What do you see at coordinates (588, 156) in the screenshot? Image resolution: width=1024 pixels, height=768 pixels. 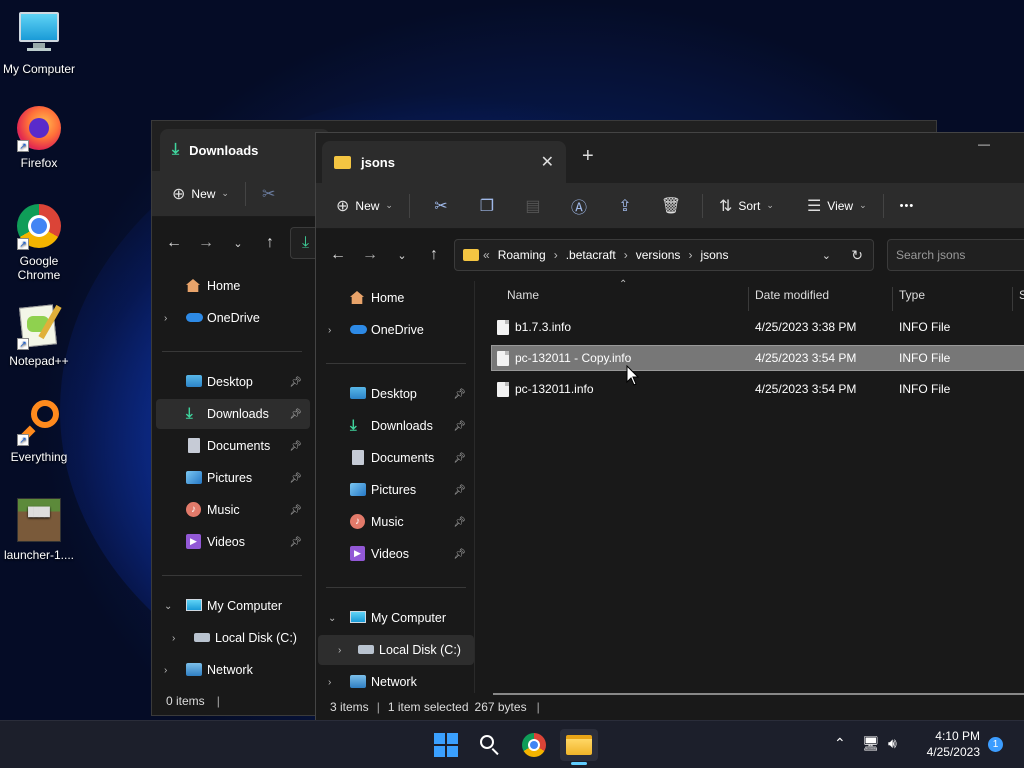 I see `new-tab-button: +` at bounding box center [588, 156].